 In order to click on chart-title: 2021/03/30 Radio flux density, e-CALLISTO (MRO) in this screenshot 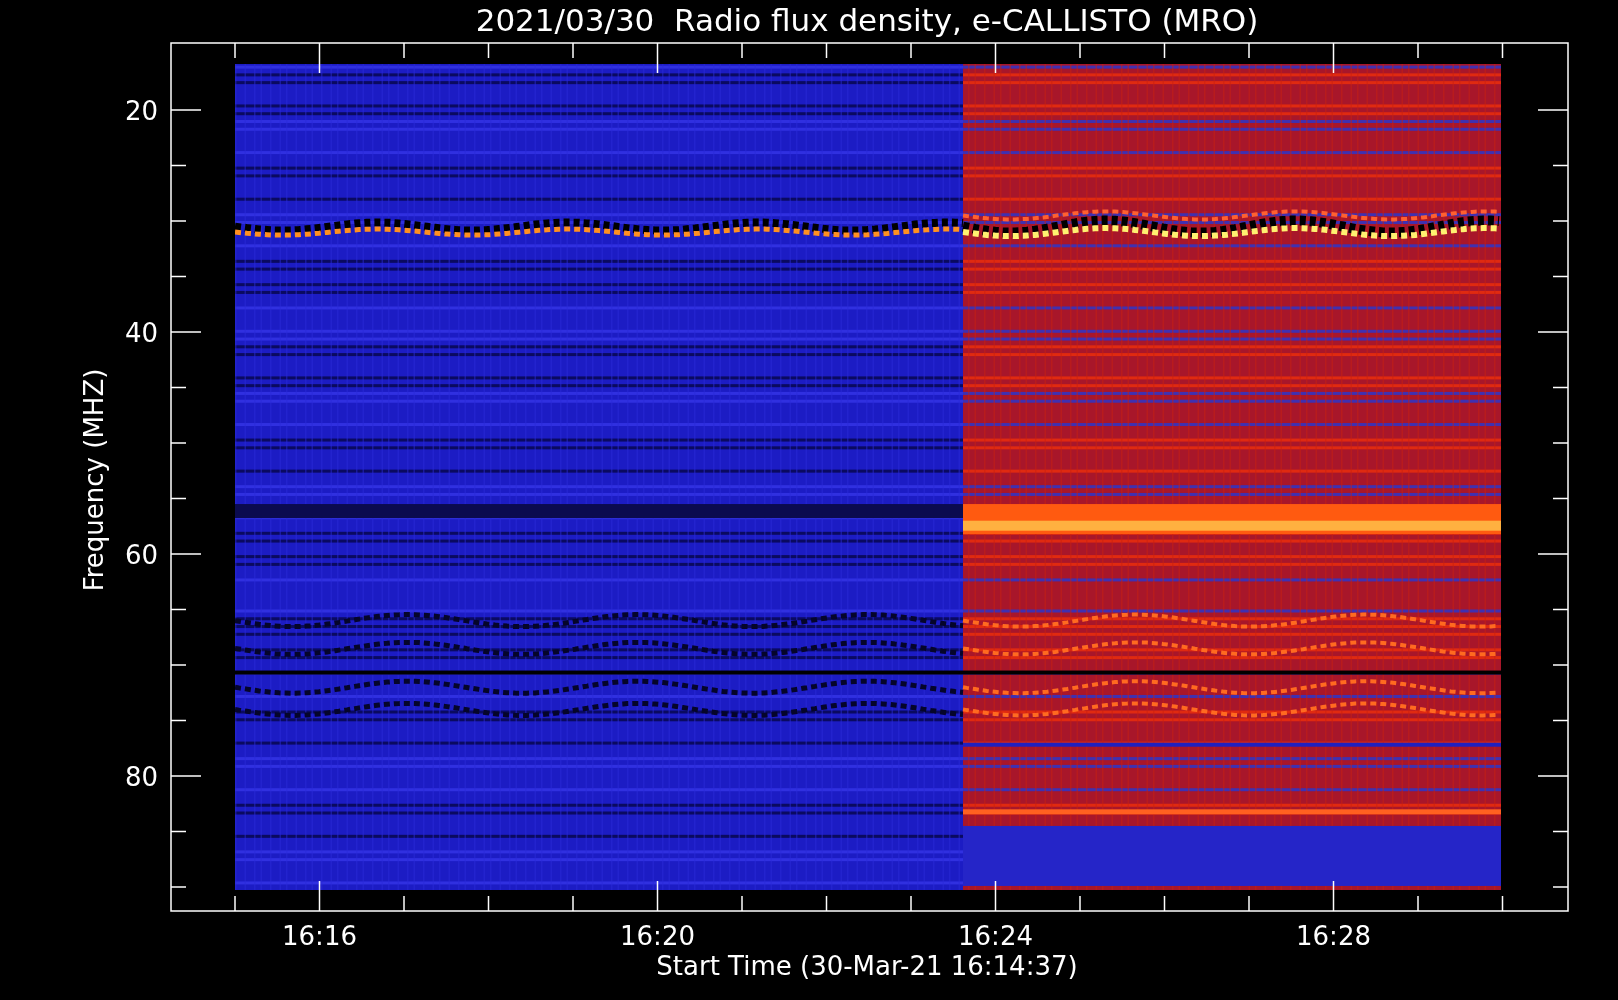, I will do `click(867, 20)`.